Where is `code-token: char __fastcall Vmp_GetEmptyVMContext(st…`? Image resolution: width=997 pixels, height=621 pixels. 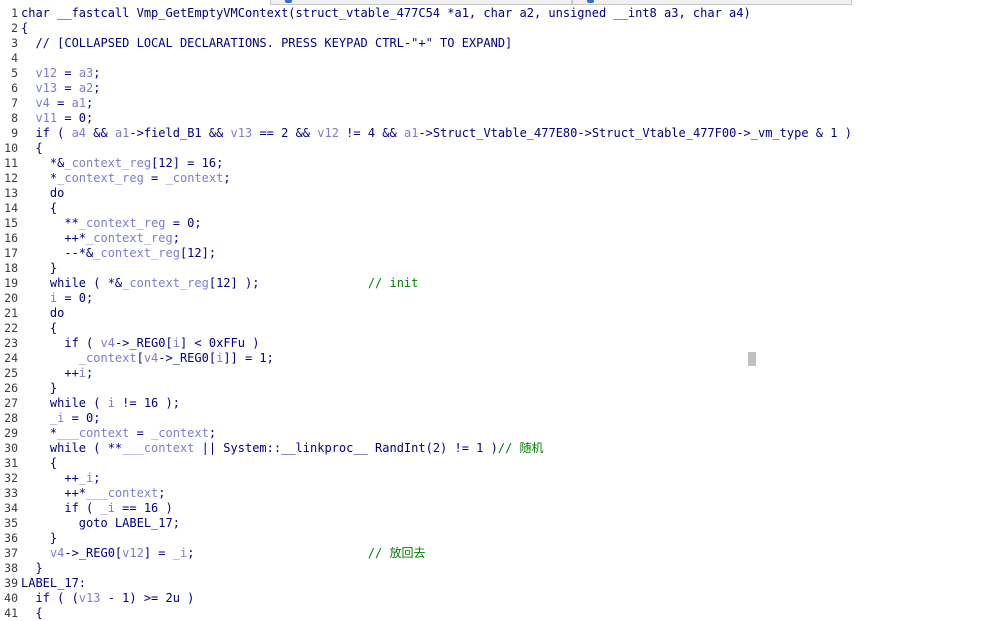 code-token: char __fastcall Vmp_GetEmptyVMContext(st… is located at coordinates (386, 13).